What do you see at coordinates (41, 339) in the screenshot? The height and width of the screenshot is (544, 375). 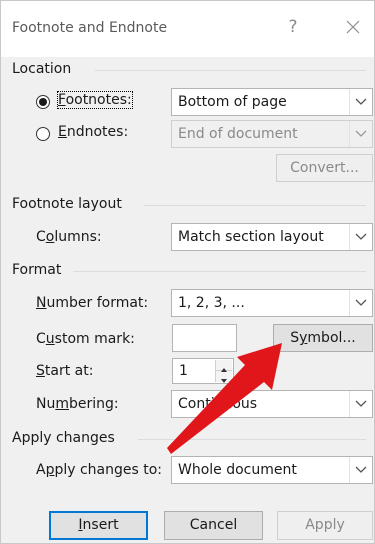 I see `custom-mark-label-first: C` at bounding box center [41, 339].